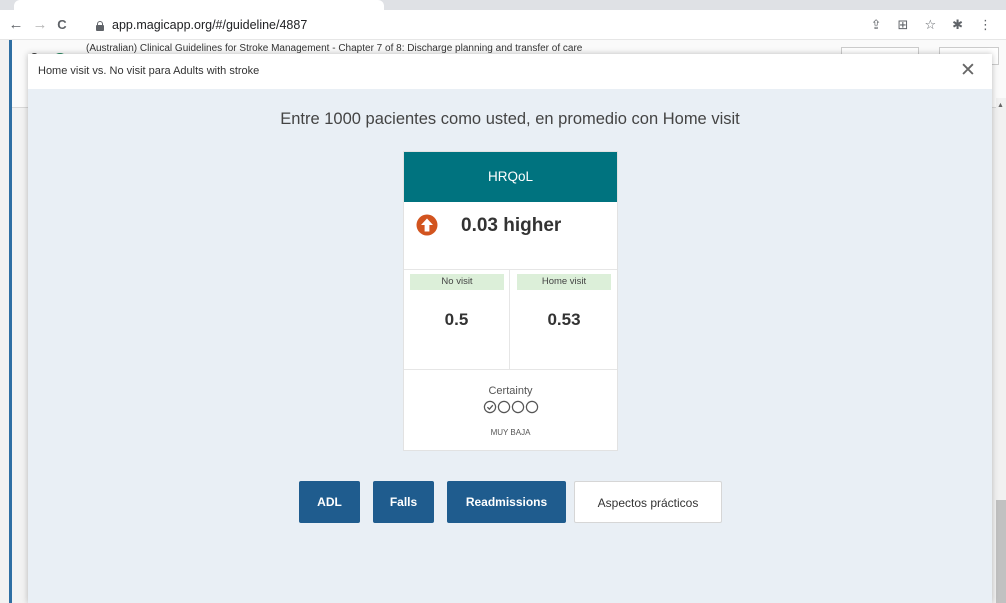 The width and height of the screenshot is (1006, 603). Describe the element at coordinates (329, 502) in the screenshot. I see `tab-adl: ADL` at that location.